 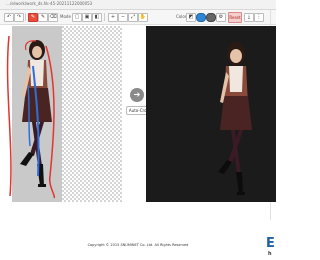 What do you see at coordinates (97, 17) in the screenshot?
I see `mode-option-3-icon: ◧` at bounding box center [97, 17].